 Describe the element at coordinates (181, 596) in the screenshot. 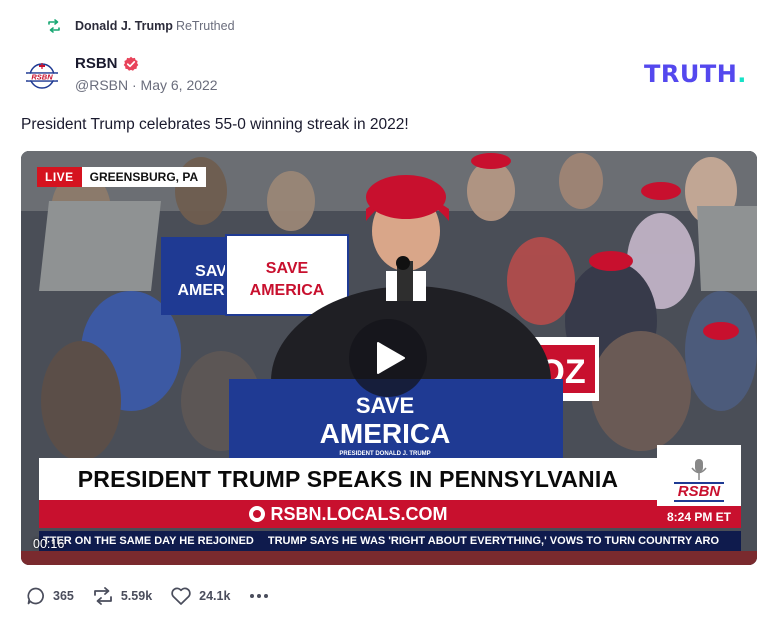

I see `heart-icon` at that location.